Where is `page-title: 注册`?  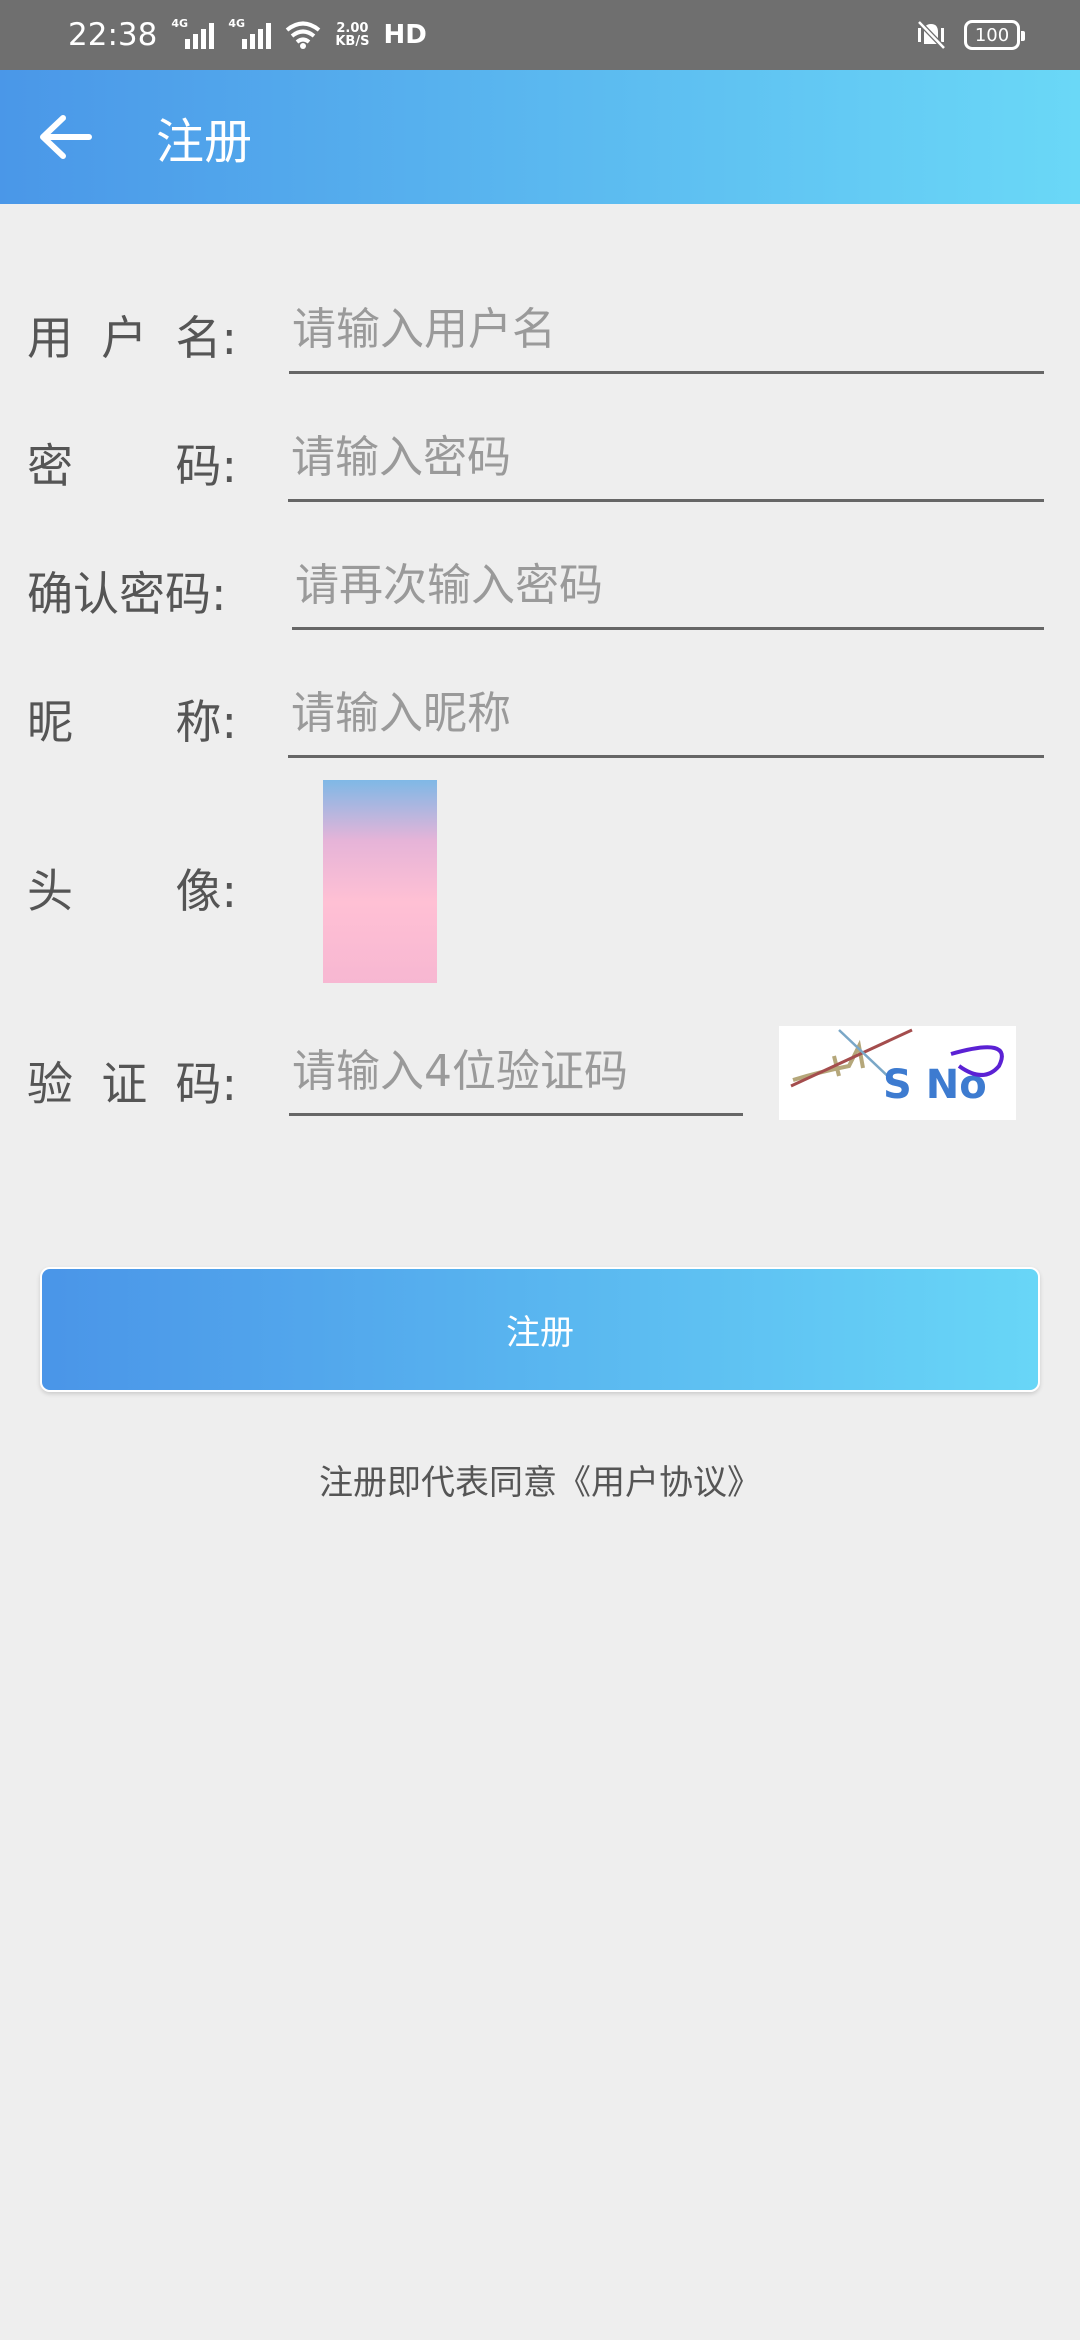 page-title: 注册 is located at coordinates (204, 142).